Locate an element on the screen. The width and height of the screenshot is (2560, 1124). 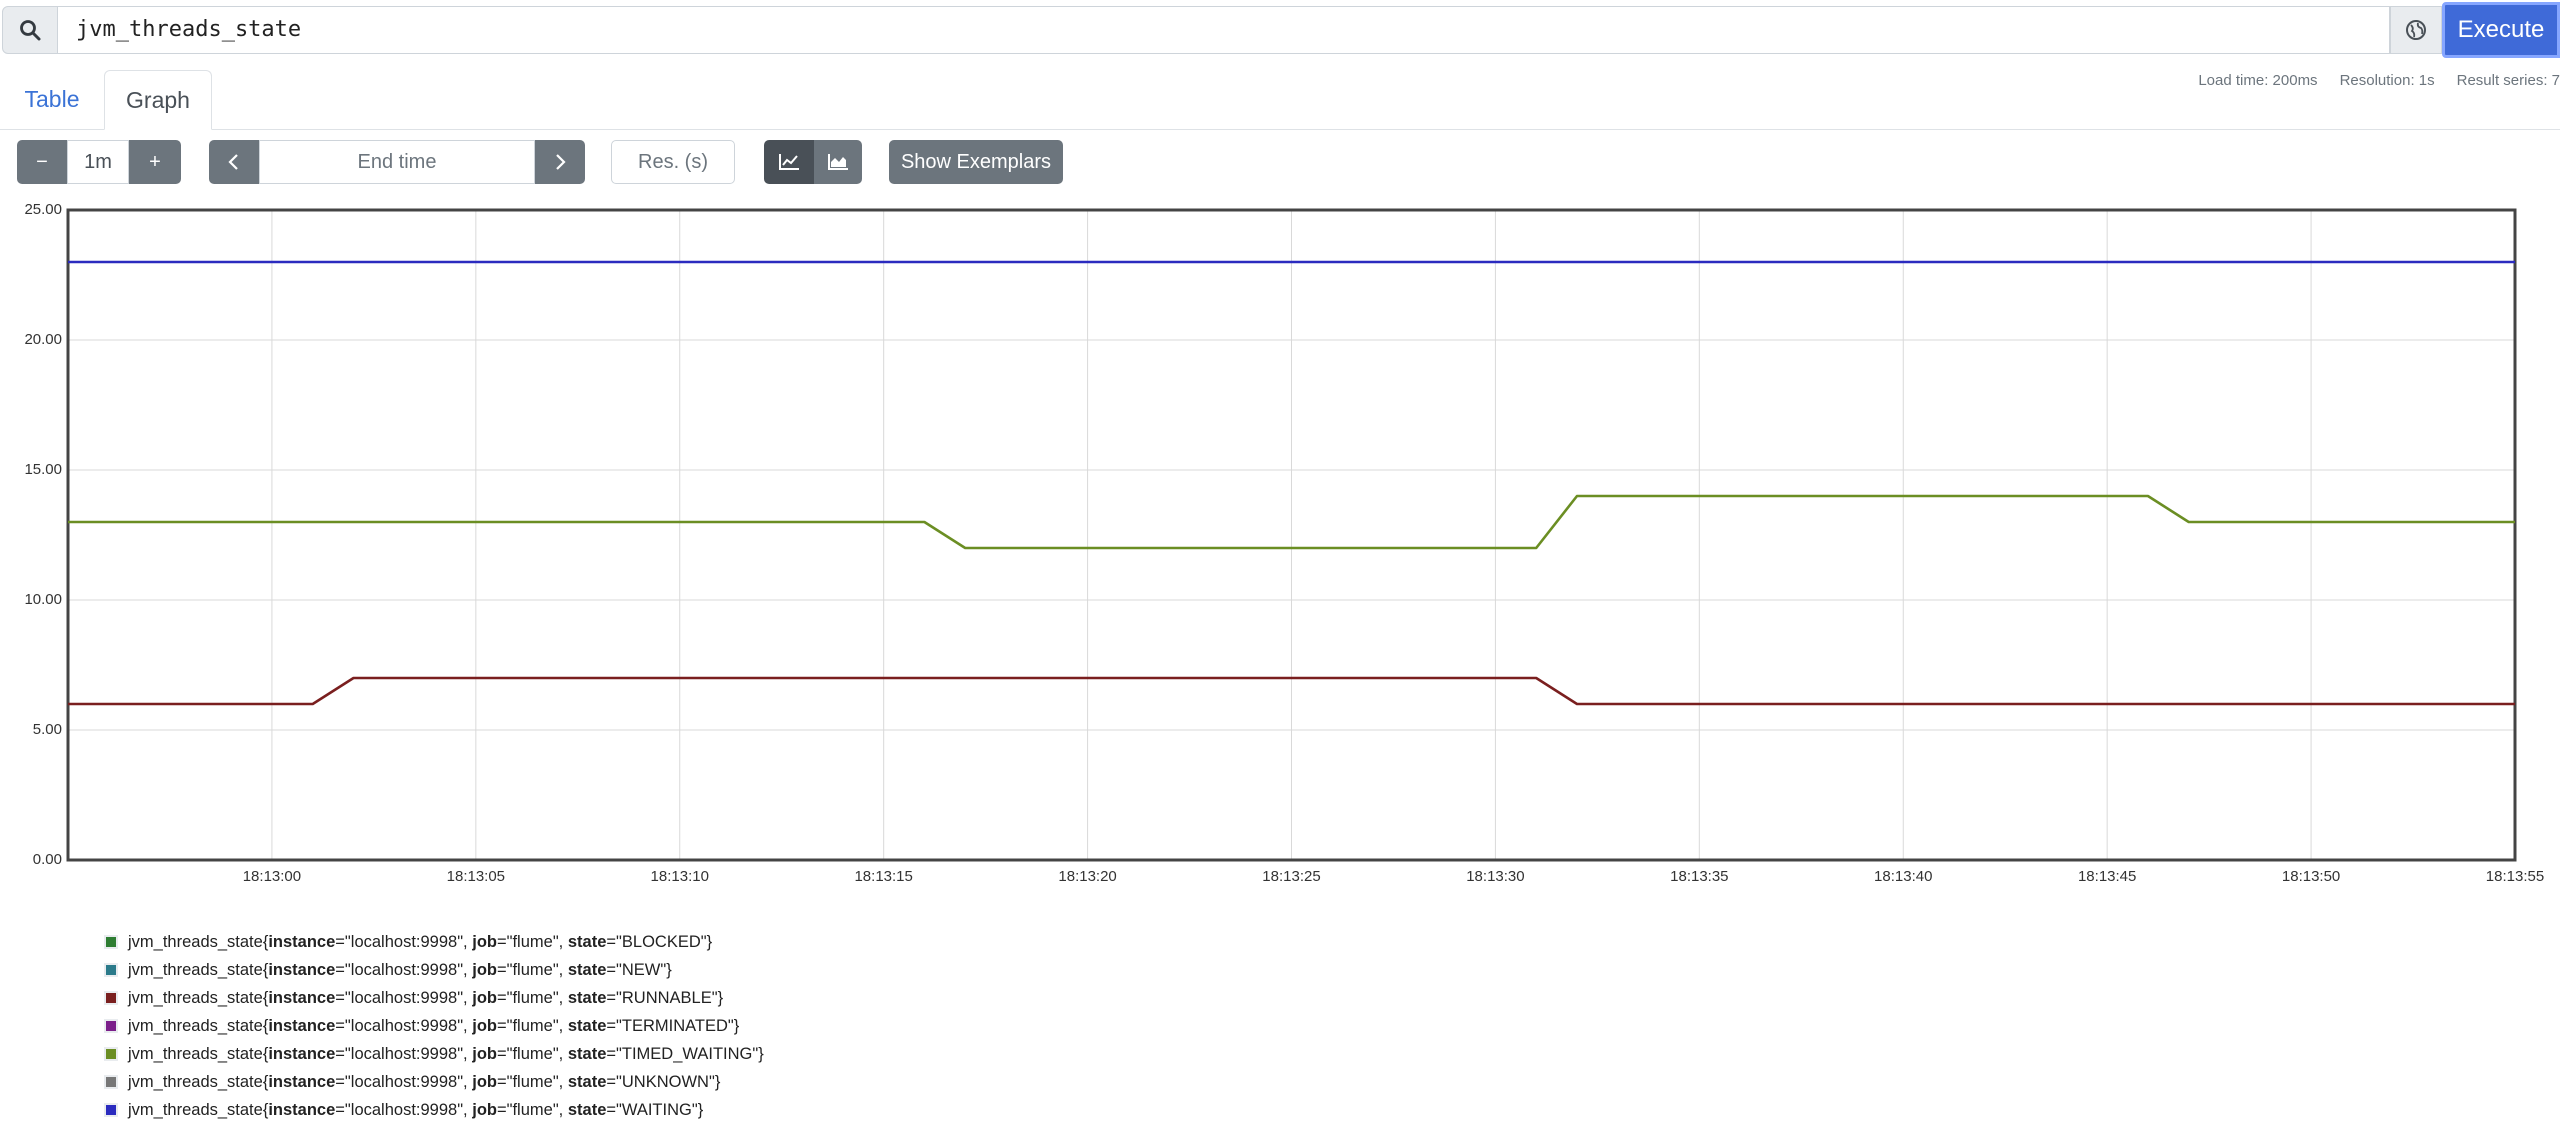
x-tick-label: 18:13:35 is located at coordinates (1699, 876).